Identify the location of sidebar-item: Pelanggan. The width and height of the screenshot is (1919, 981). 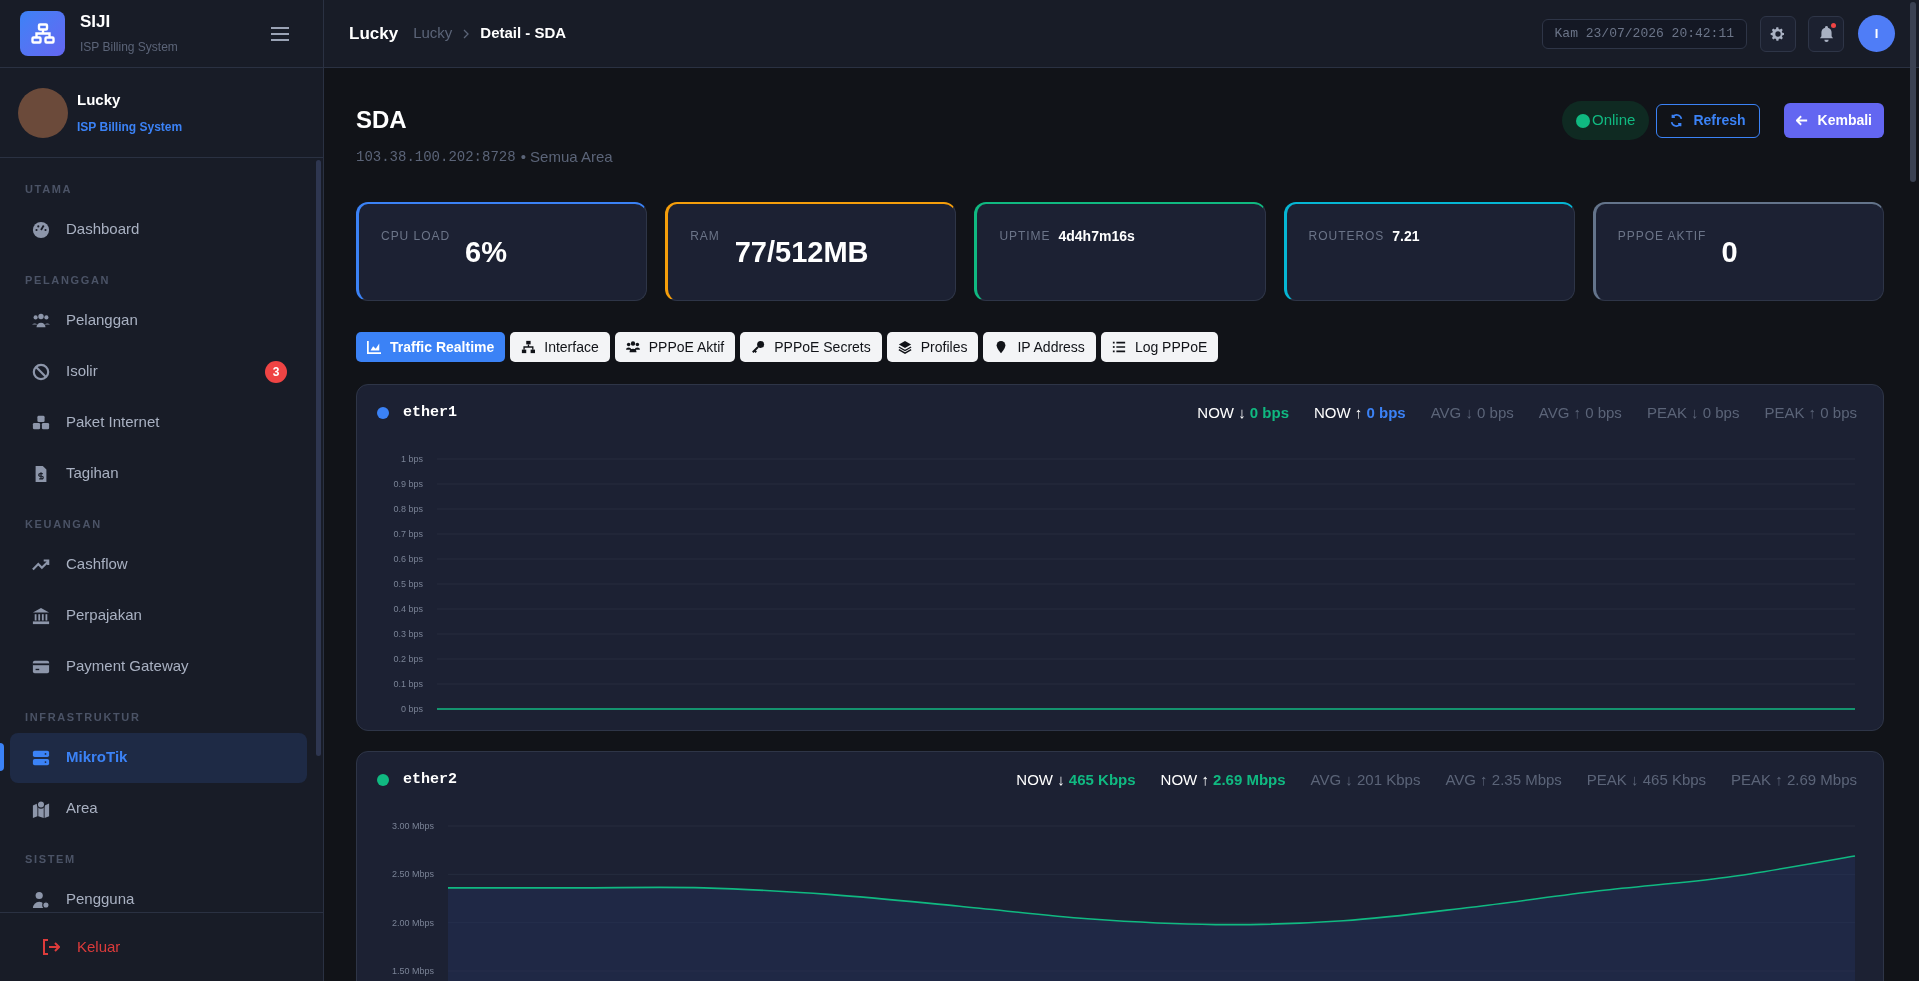
(158, 320).